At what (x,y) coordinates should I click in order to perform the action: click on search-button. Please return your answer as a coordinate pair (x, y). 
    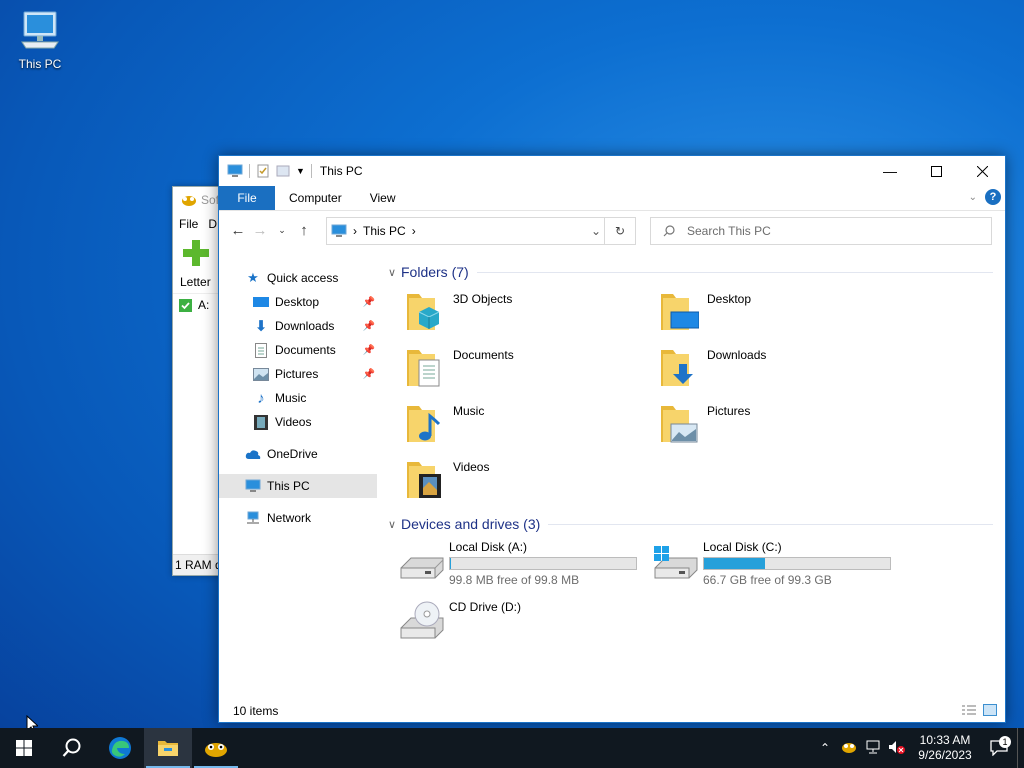
    Looking at the image, I should click on (72, 748).